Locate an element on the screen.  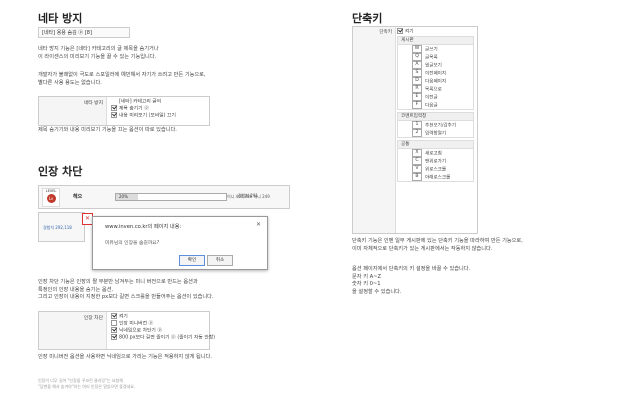
shortcut-enable: 켜기 is located at coordinates (435, 31).